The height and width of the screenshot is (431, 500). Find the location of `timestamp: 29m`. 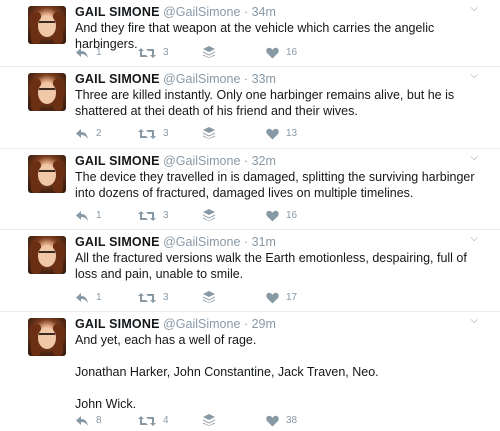

timestamp: 29m is located at coordinates (264, 324).